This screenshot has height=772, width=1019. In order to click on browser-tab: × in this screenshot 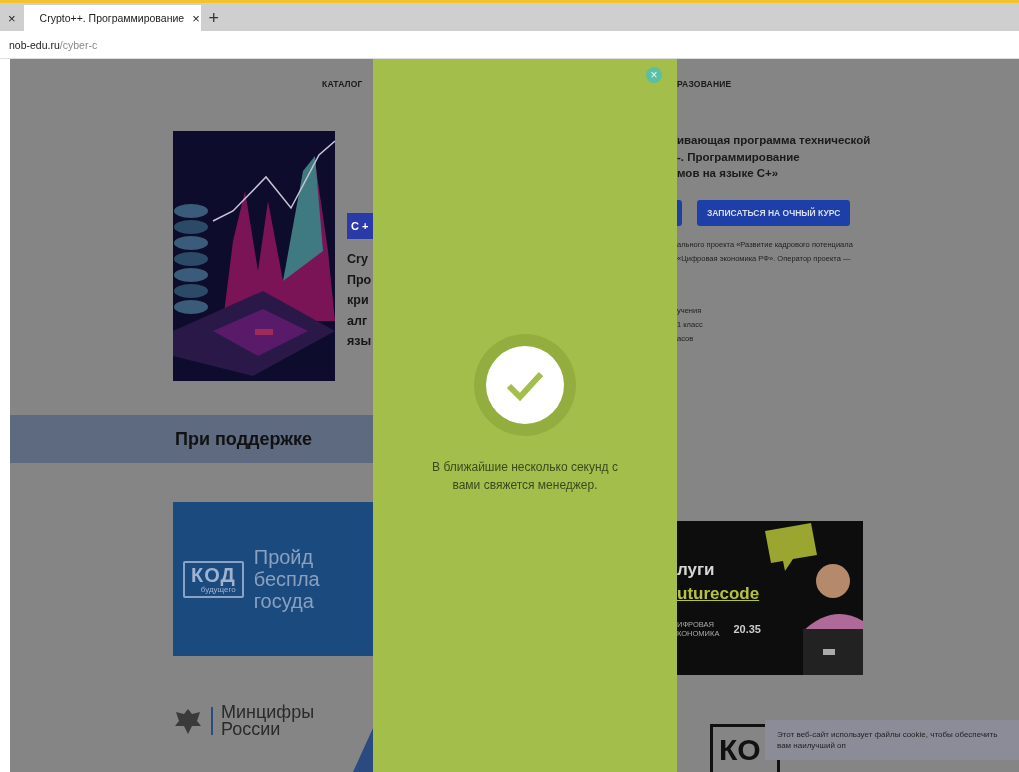, I will do `click(12, 18)`.